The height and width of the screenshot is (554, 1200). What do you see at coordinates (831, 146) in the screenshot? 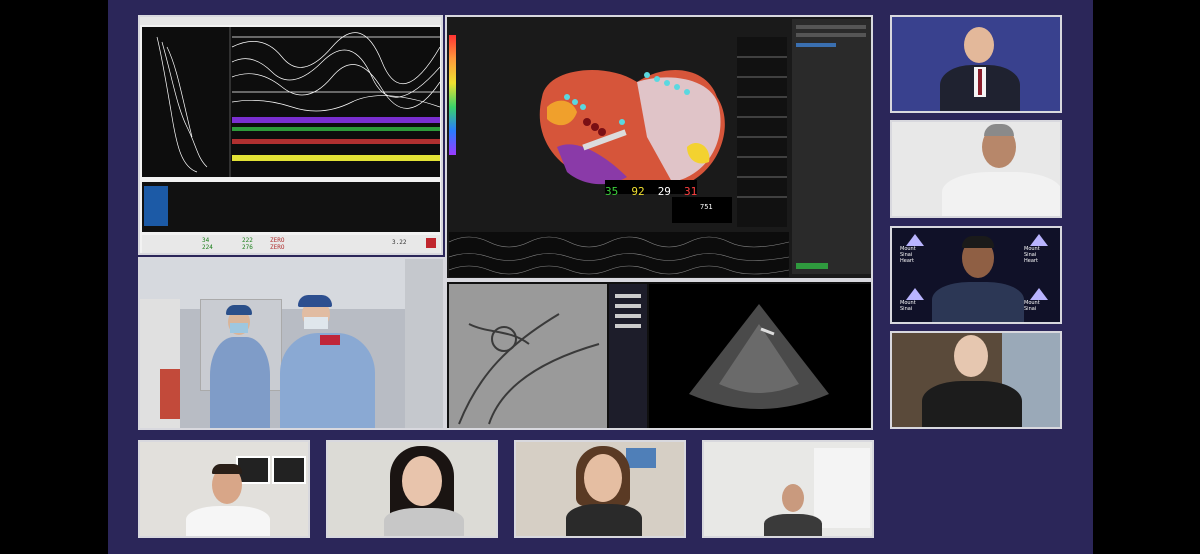
I see `settings-side-panel` at bounding box center [831, 146].